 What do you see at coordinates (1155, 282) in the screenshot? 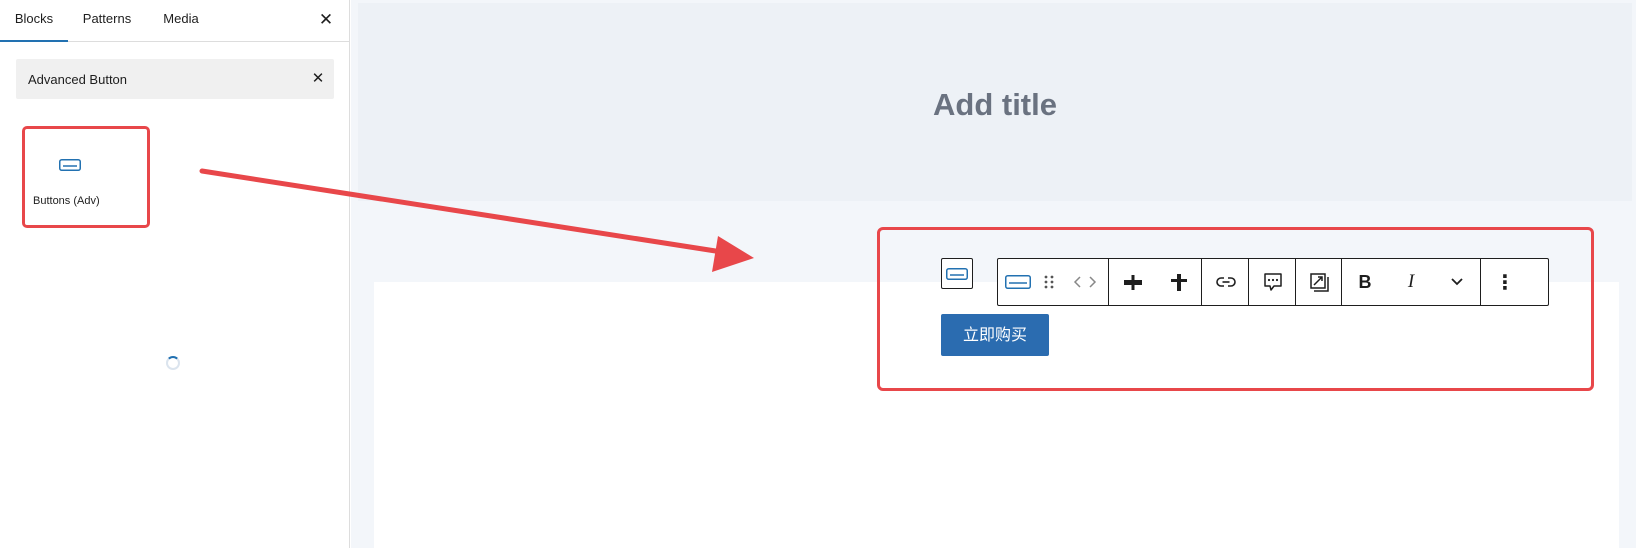
I see `toolbar-group-alignment` at bounding box center [1155, 282].